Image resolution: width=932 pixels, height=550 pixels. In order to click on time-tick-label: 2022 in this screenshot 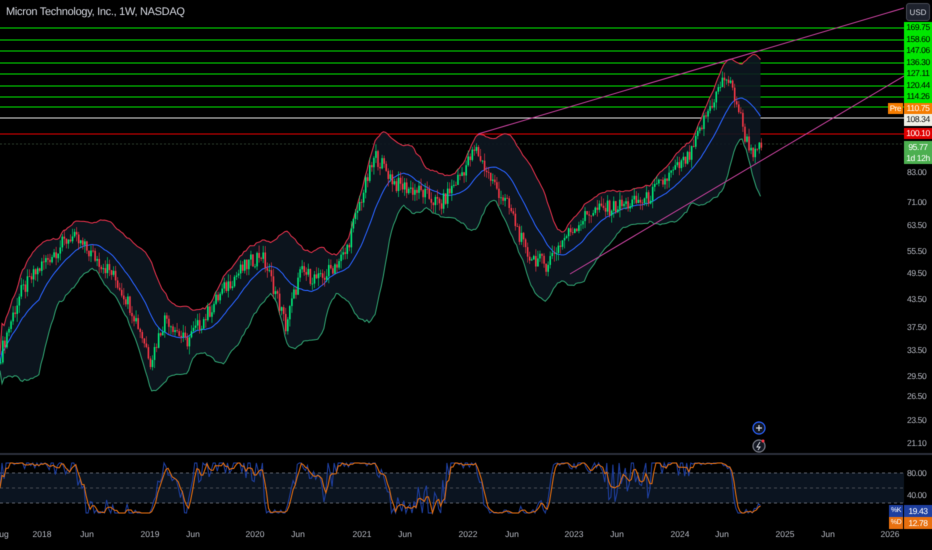, I will do `click(468, 534)`.